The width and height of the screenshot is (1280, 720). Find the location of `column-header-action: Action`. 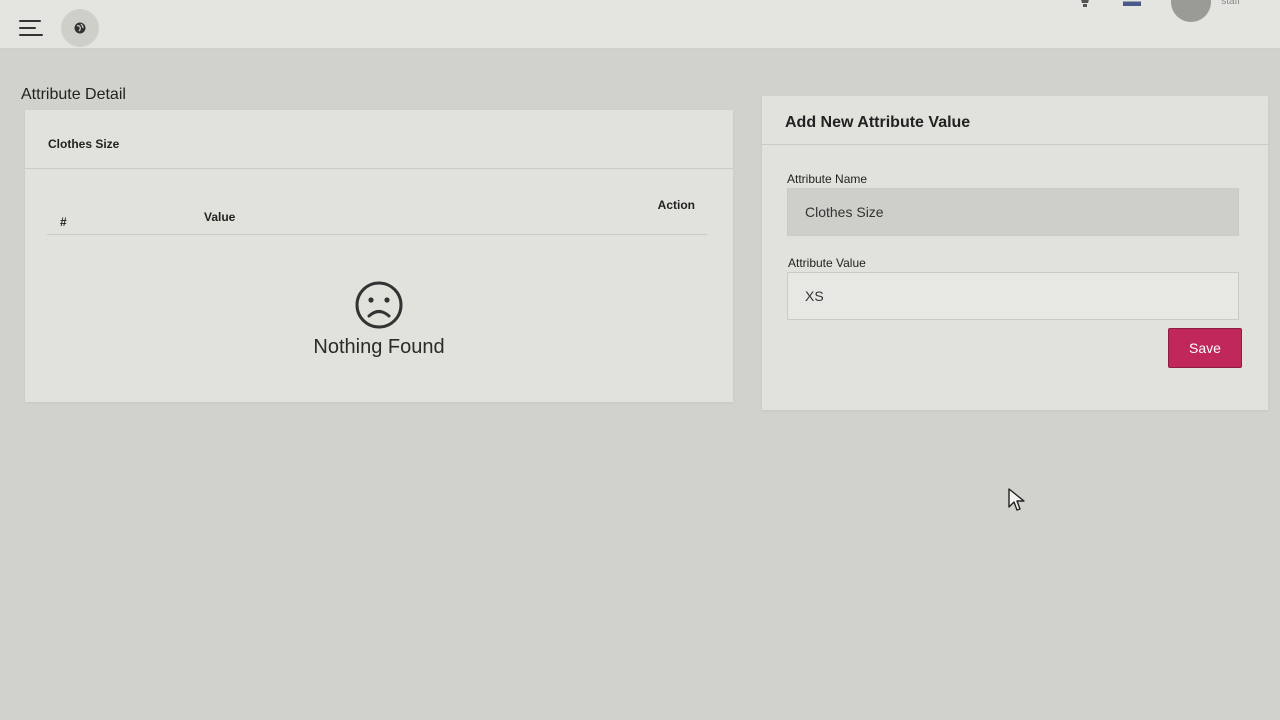

column-header-action: Action is located at coordinates (676, 205).